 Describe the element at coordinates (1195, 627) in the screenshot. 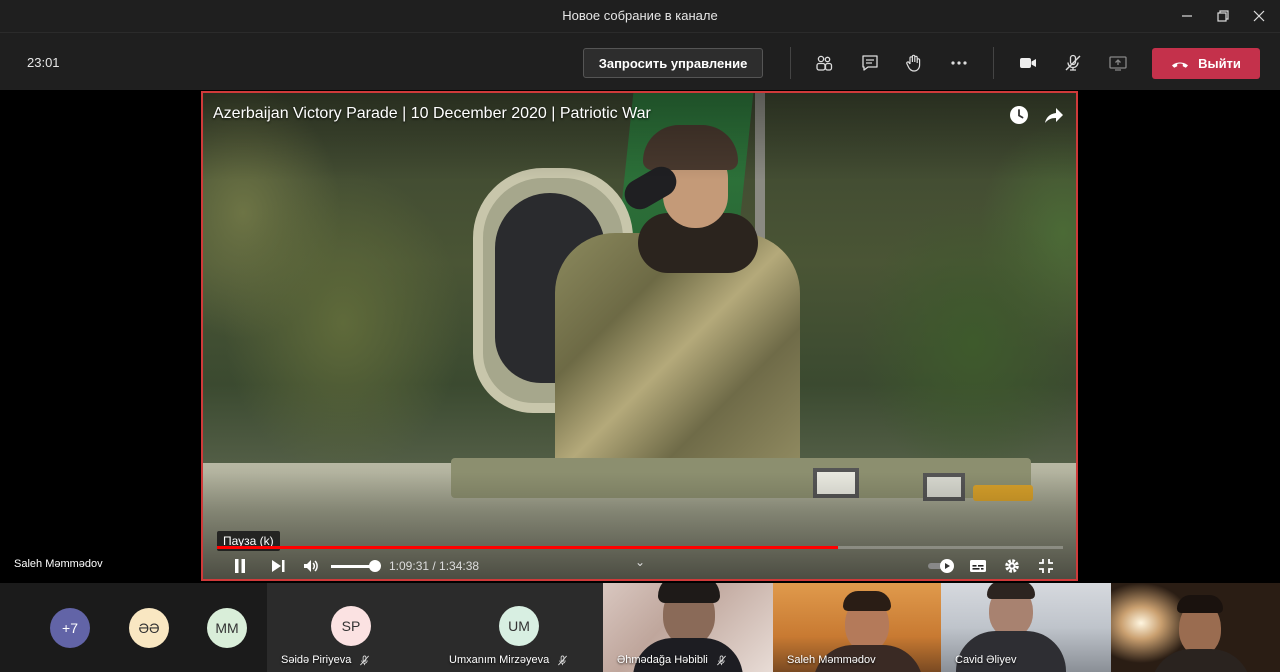

I see `participant-video-tile` at that location.